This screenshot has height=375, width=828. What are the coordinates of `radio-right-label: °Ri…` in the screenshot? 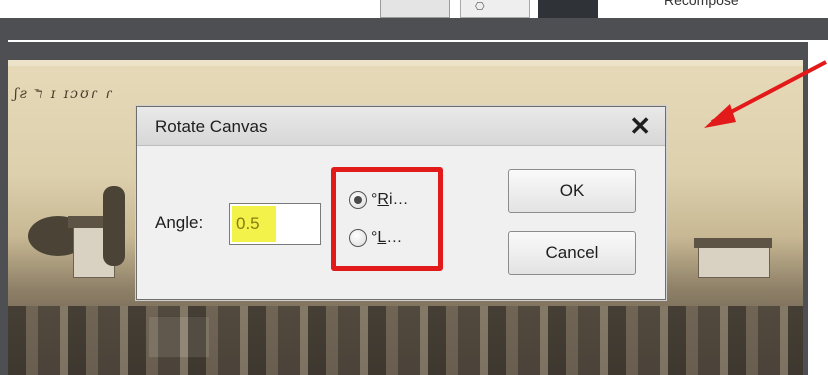 It's located at (390, 199).